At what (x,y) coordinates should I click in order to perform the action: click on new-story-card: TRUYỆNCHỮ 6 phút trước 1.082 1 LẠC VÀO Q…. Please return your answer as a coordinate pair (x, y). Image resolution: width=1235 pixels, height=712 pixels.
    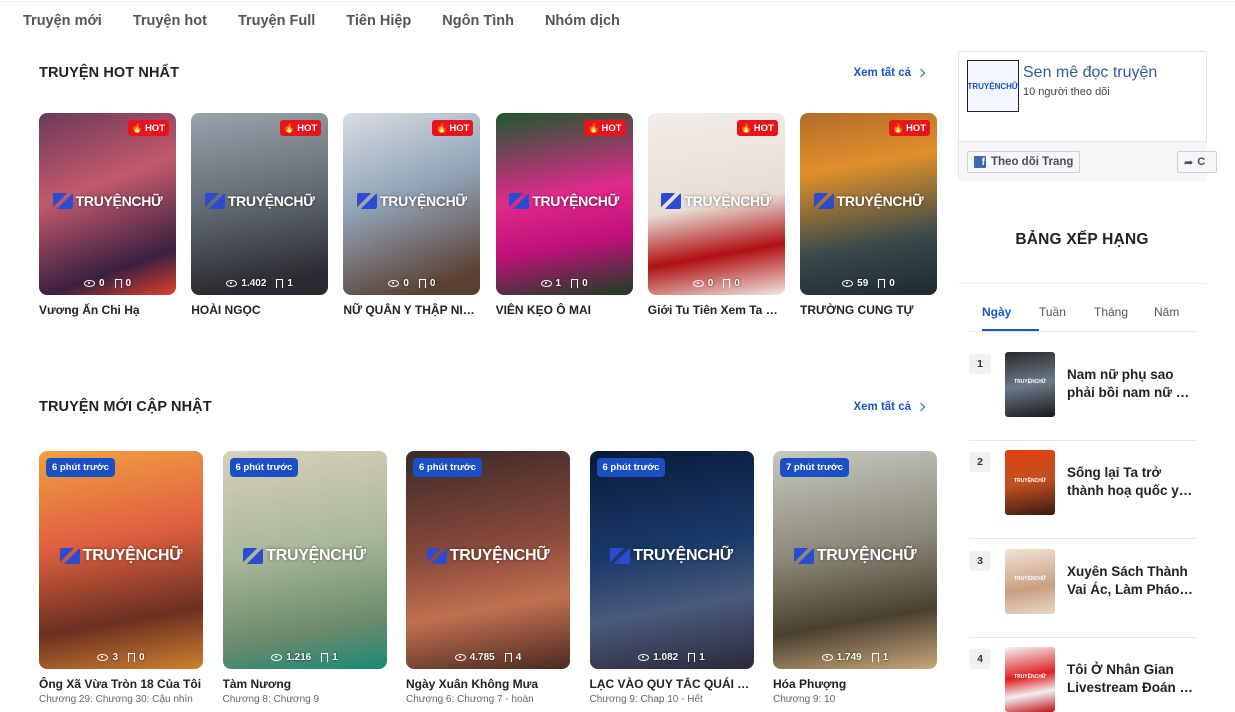
    Looking at the image, I should click on (671, 578).